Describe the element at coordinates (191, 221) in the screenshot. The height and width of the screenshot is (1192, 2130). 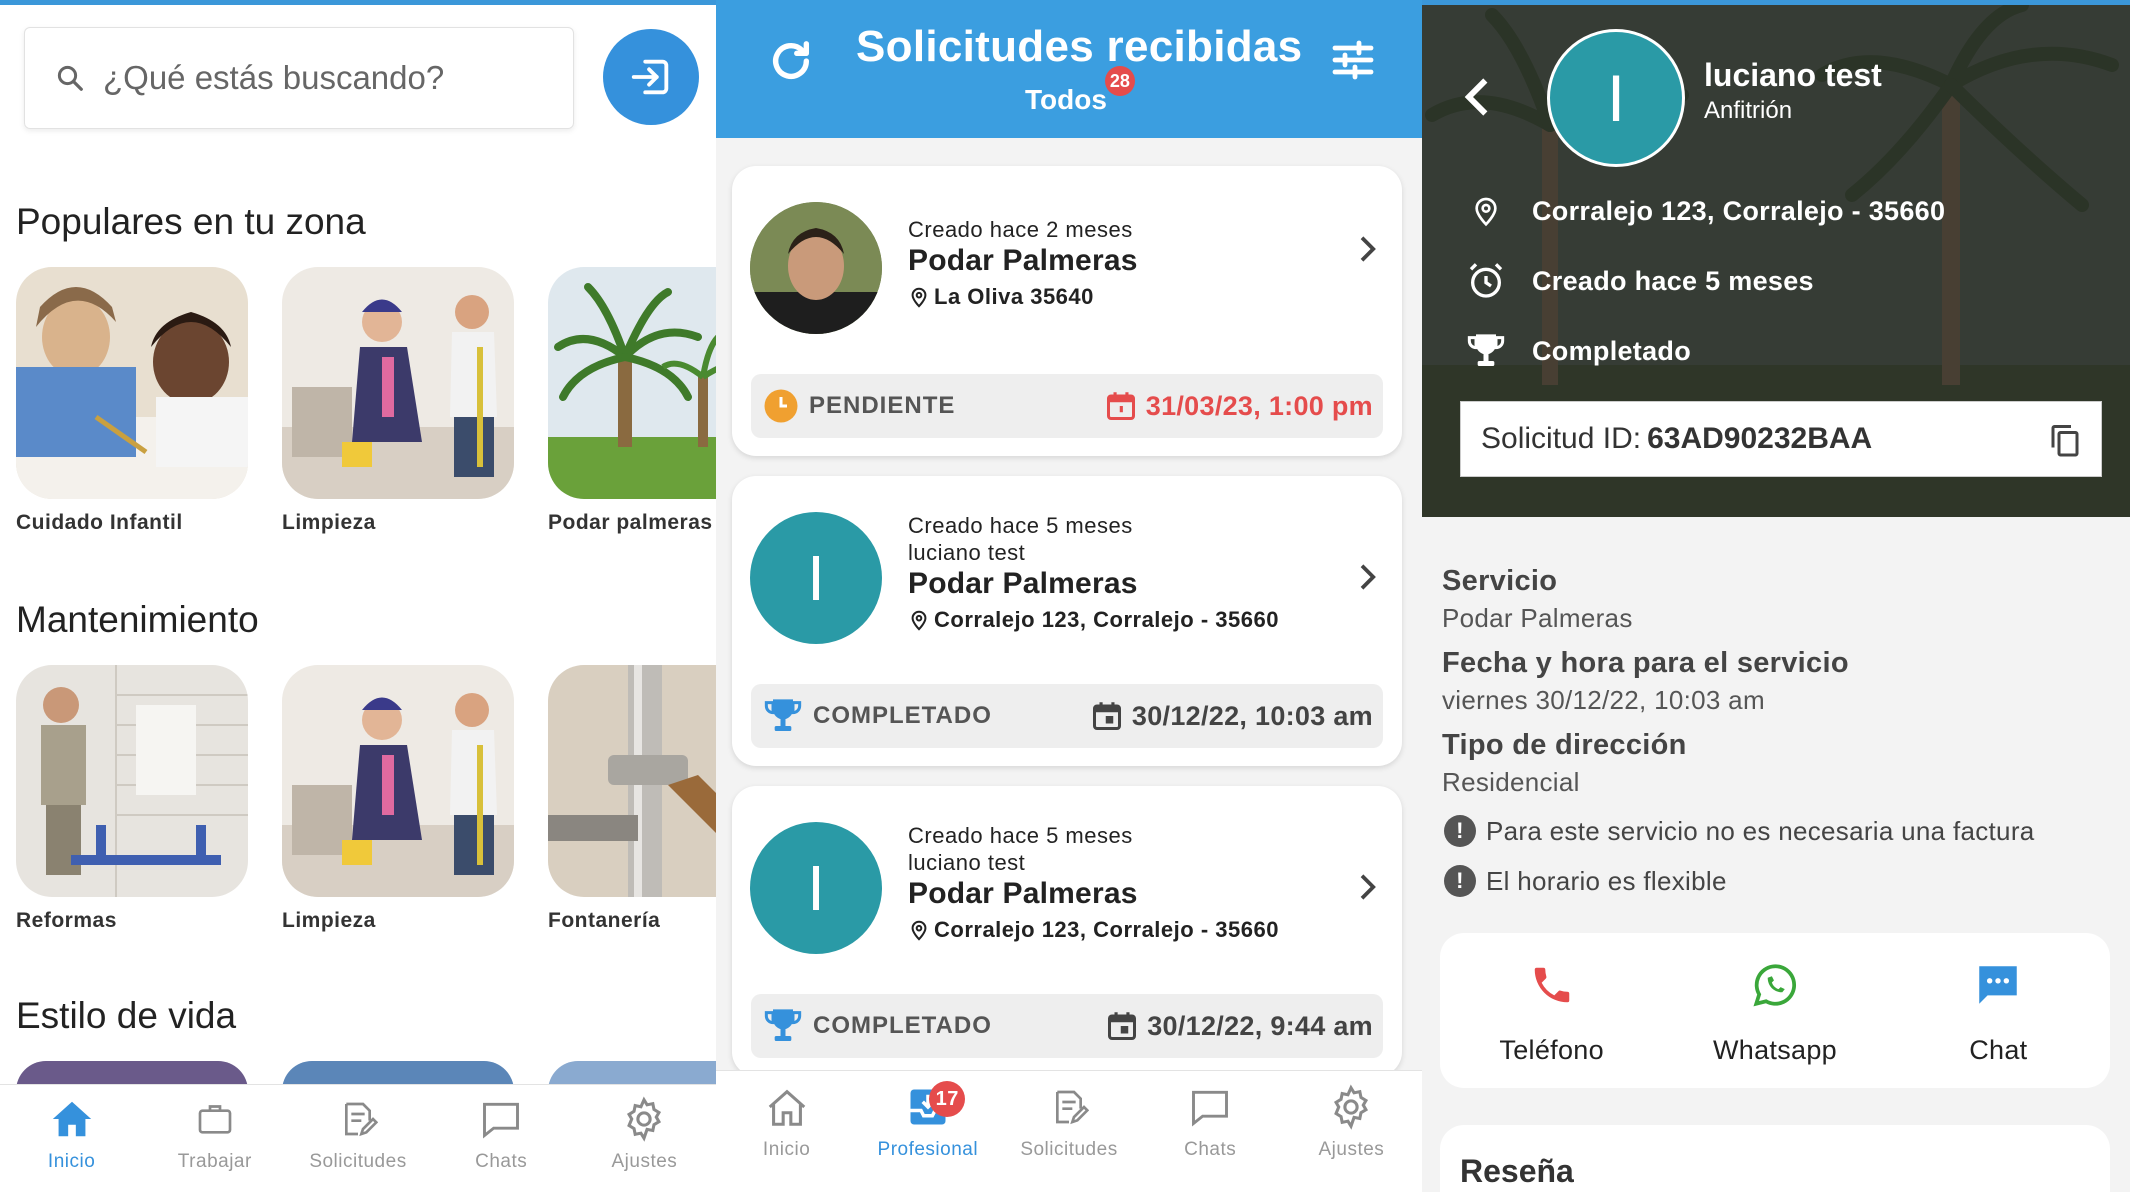
I see `section-title-popular: Populares en tu zona` at that location.